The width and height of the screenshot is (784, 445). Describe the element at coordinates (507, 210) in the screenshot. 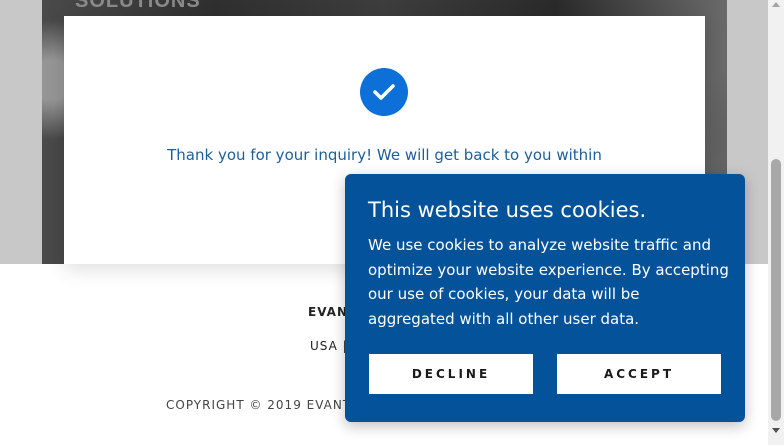

I see `cookie-banner-title: This website uses cookies.` at that location.